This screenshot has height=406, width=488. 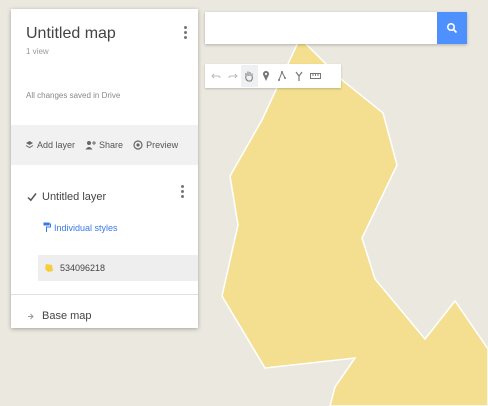 I want to click on redo-icon, so click(x=233, y=76).